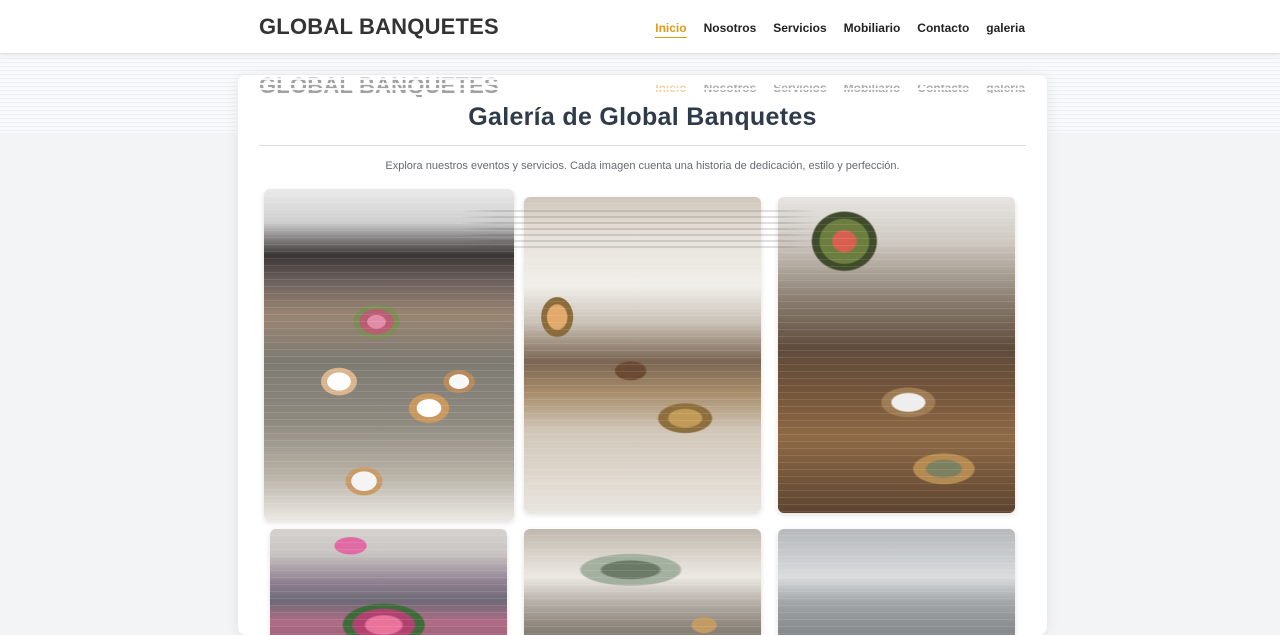 The height and width of the screenshot is (635, 1280). I want to click on nav-link-contacto: Contacto, so click(943, 29).